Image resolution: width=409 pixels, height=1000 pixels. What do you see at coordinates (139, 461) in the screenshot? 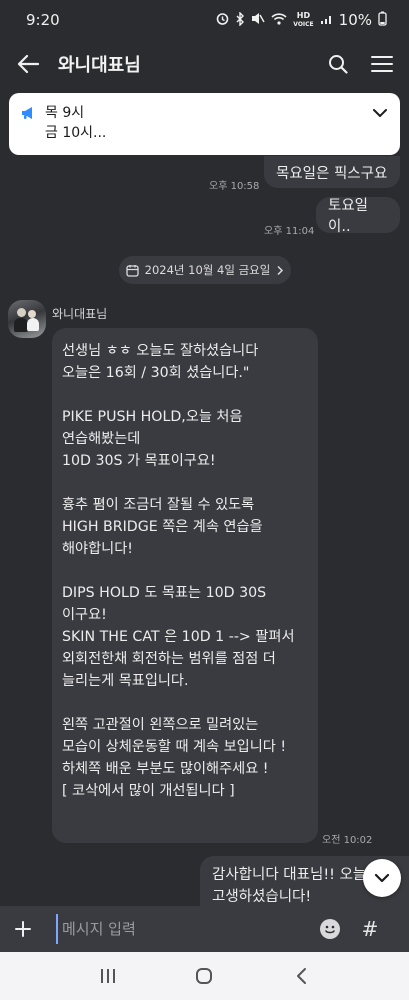
I see `message-line: 10D 30S 가 목표이구요!` at bounding box center [139, 461].